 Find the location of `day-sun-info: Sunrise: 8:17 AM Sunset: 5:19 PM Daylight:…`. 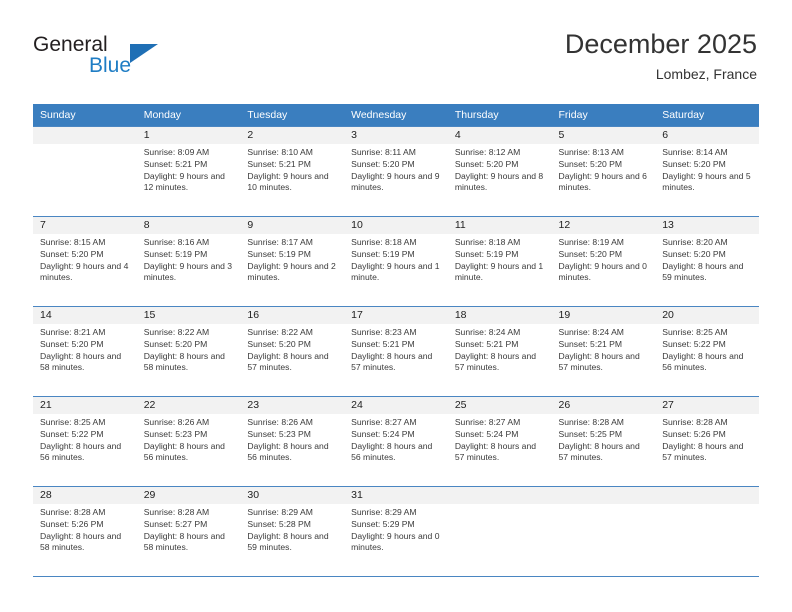

day-sun-info: Sunrise: 8:17 AM Sunset: 5:19 PM Daylight:… is located at coordinates (292, 259).